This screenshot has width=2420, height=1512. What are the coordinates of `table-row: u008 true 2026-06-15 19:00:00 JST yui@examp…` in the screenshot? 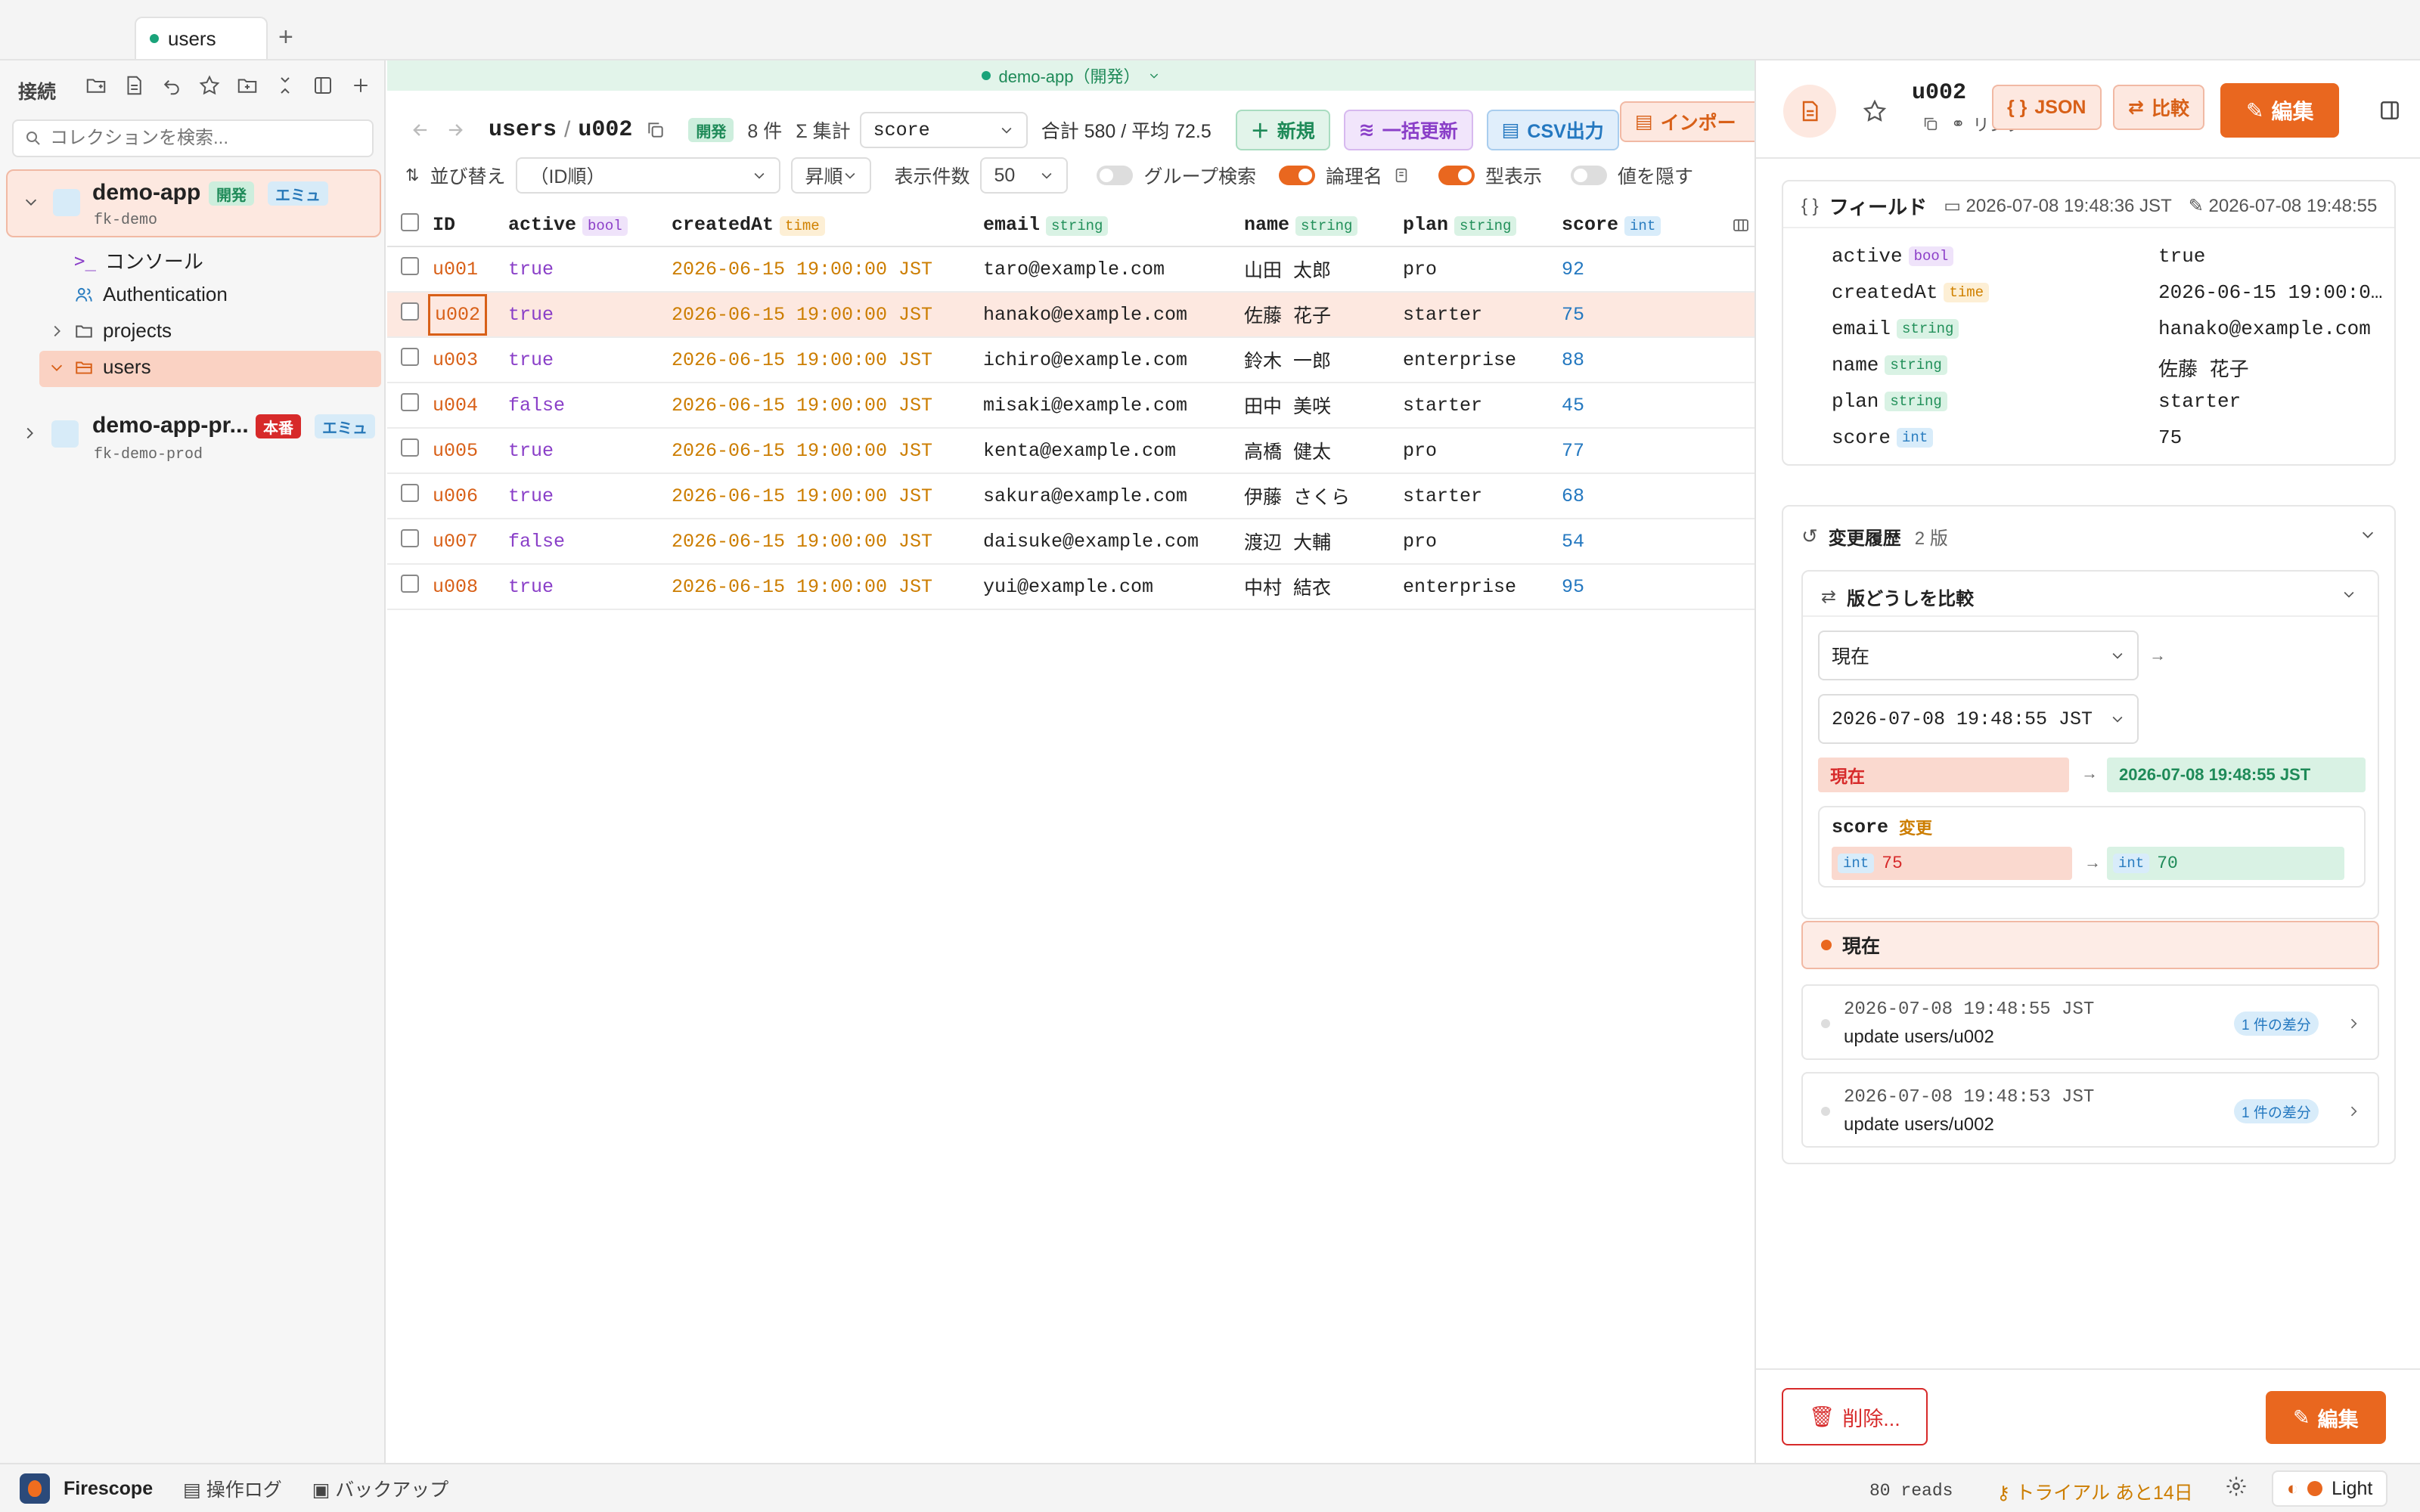 It's located at (1070, 587).